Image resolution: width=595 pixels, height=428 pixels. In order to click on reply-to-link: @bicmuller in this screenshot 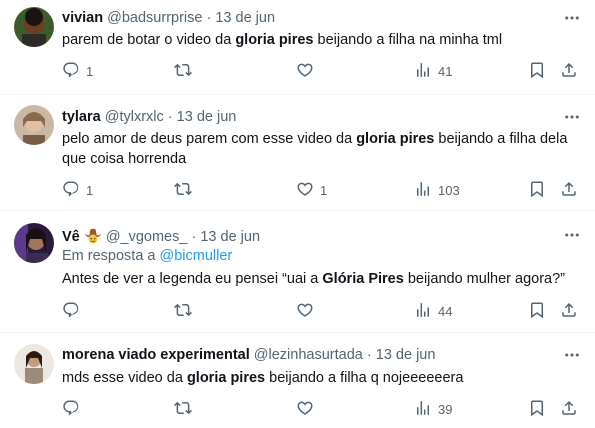, I will do `click(196, 256)`.